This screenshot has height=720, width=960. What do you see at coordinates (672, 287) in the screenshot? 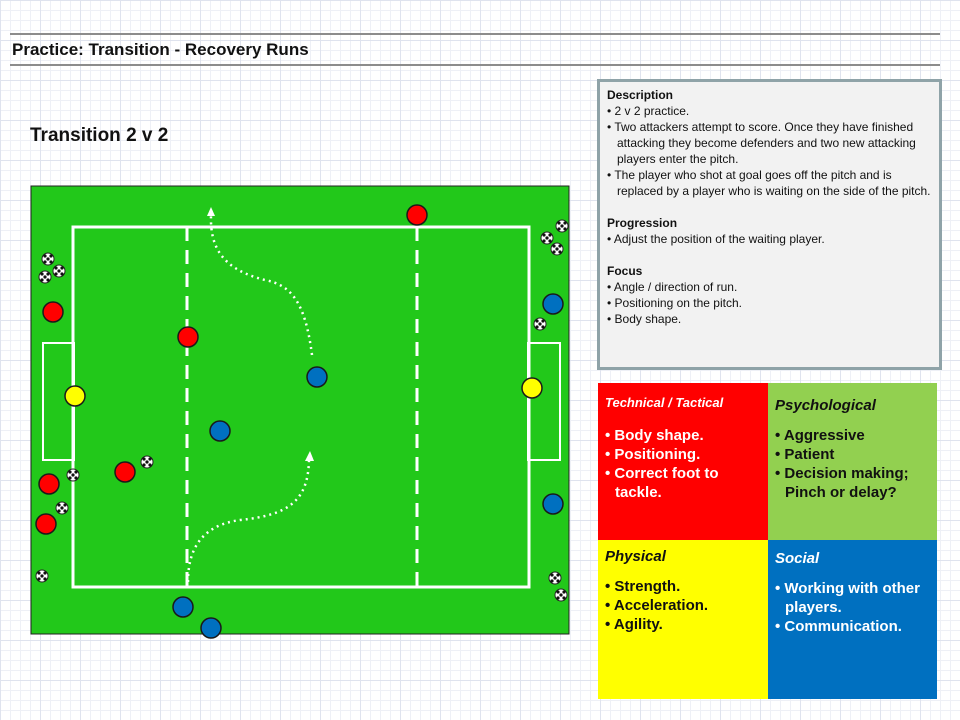
I see `focus-bullet: • Angle / direction of run.` at bounding box center [672, 287].